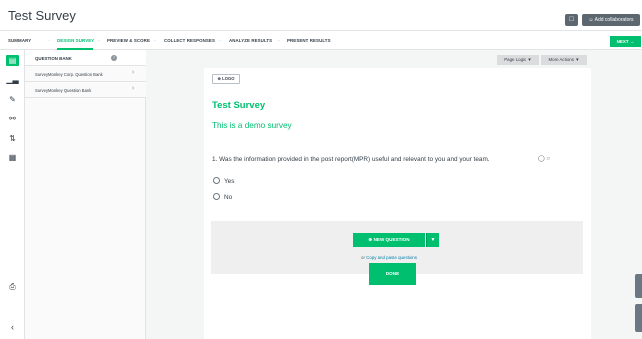 The width and height of the screenshot is (642, 339). What do you see at coordinates (12, 327) in the screenshot?
I see `collapse-chevron-icon: ‹` at bounding box center [12, 327].